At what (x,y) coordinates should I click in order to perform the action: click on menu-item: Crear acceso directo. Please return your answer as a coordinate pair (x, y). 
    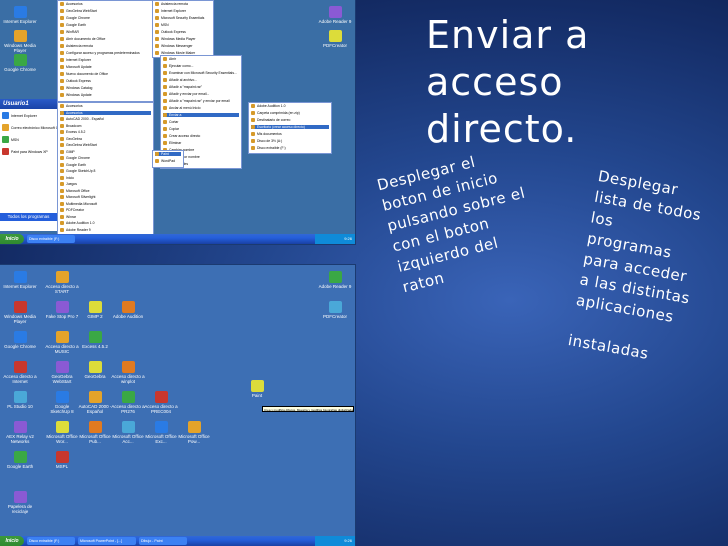
    Looking at the image, I should click on (201, 136).